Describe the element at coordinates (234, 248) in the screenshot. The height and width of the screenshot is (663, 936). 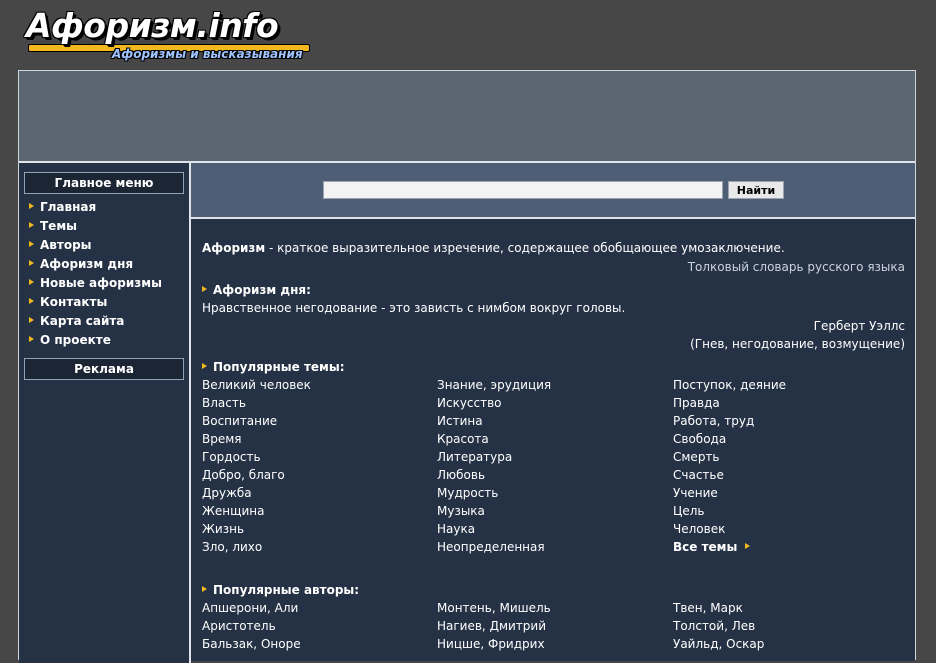
I see `definition-term: Афоризм` at that location.